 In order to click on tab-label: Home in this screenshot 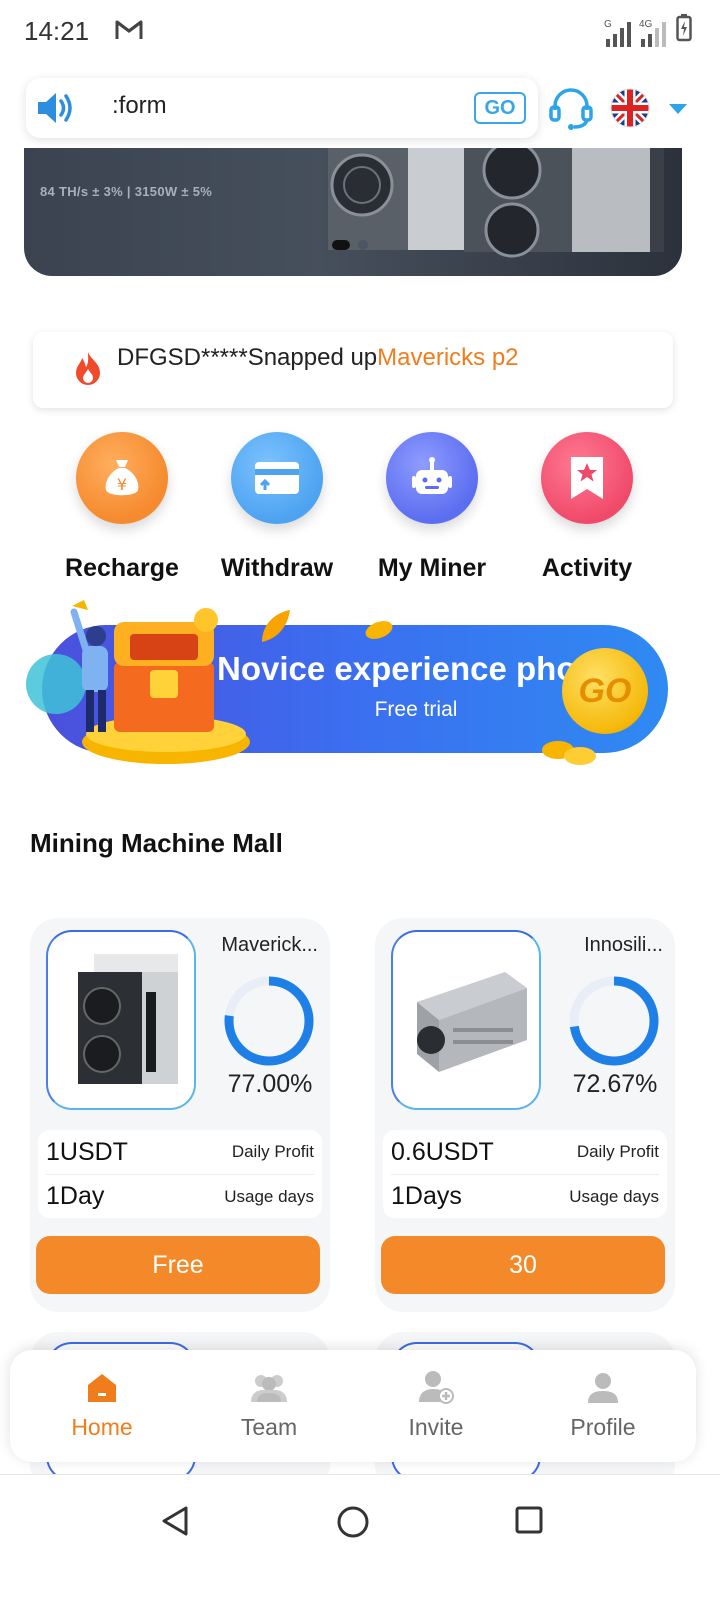, I will do `click(102, 1427)`.